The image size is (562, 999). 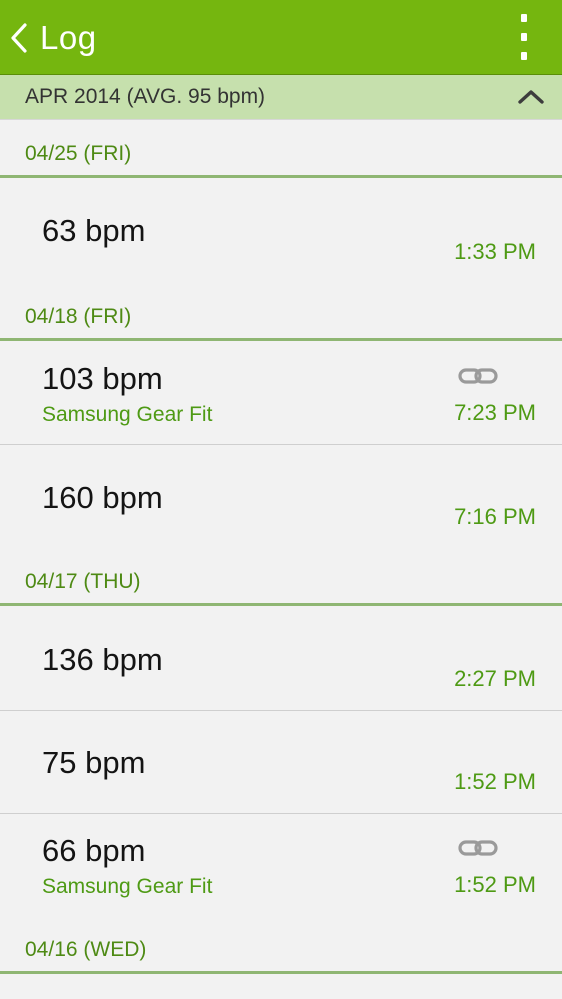 I want to click on back-button: Log, so click(x=52, y=38).